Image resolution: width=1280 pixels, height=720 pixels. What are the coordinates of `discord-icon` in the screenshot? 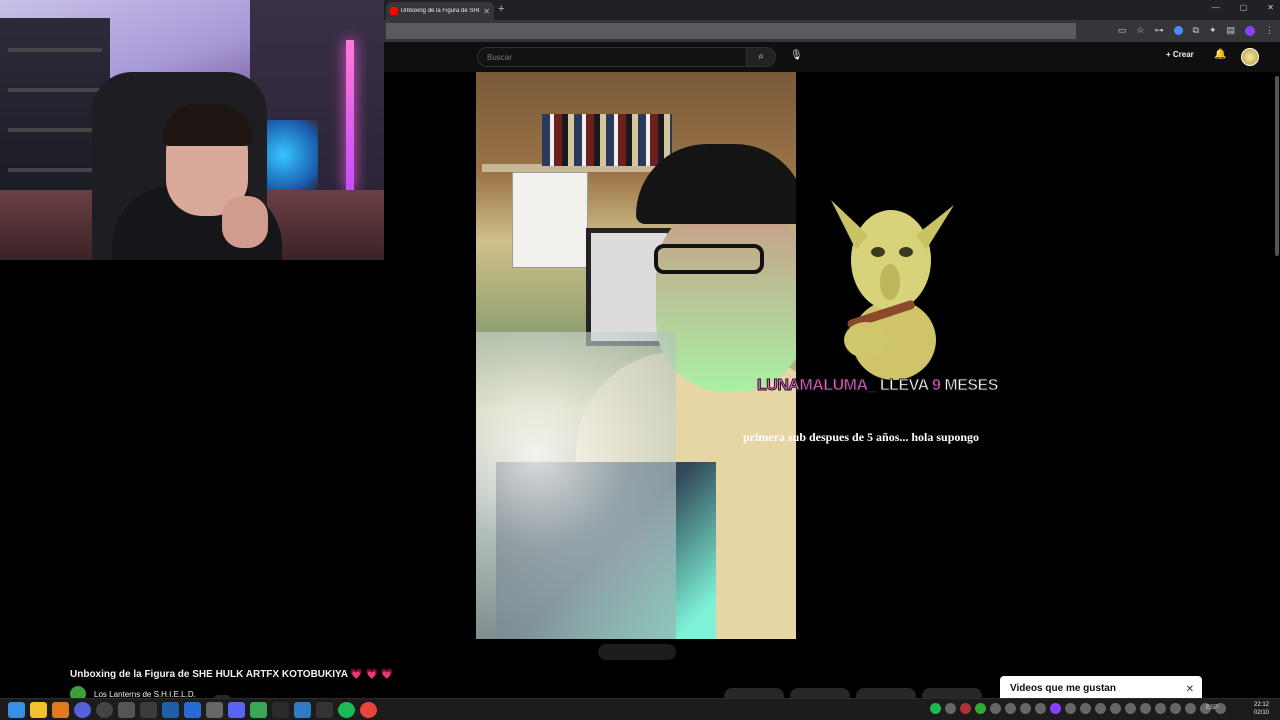 It's located at (236, 710).